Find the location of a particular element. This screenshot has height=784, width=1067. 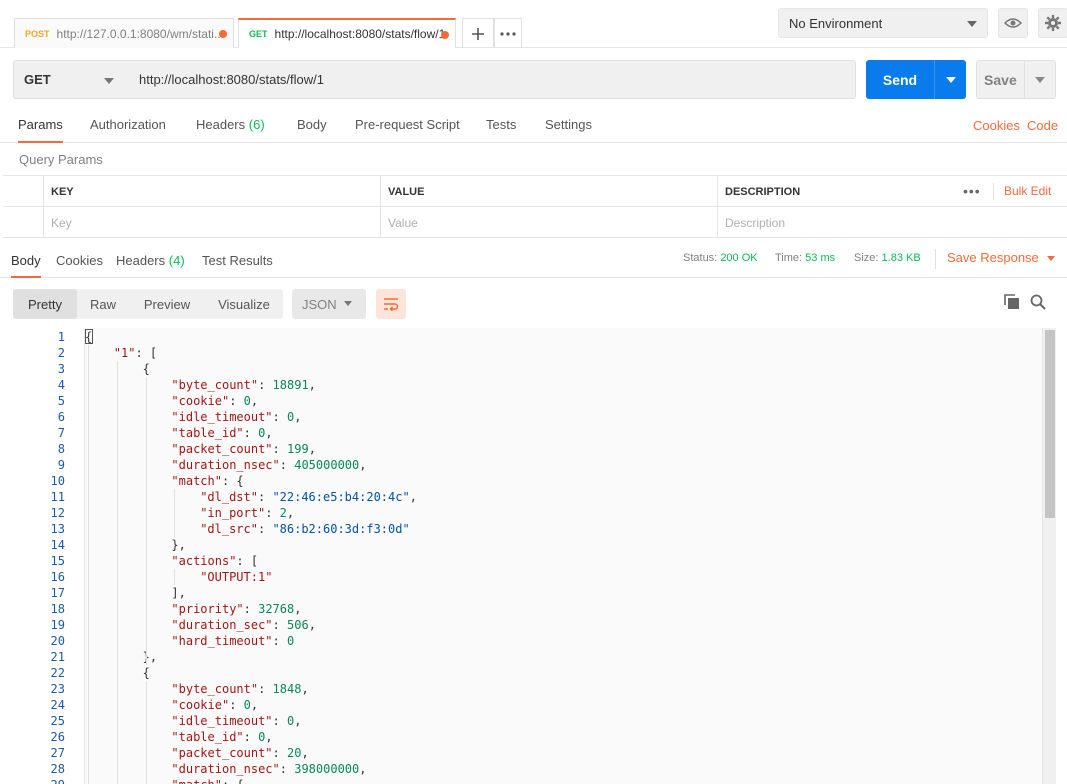

code-text: "cookie": 0, is located at coordinates (215, 705).